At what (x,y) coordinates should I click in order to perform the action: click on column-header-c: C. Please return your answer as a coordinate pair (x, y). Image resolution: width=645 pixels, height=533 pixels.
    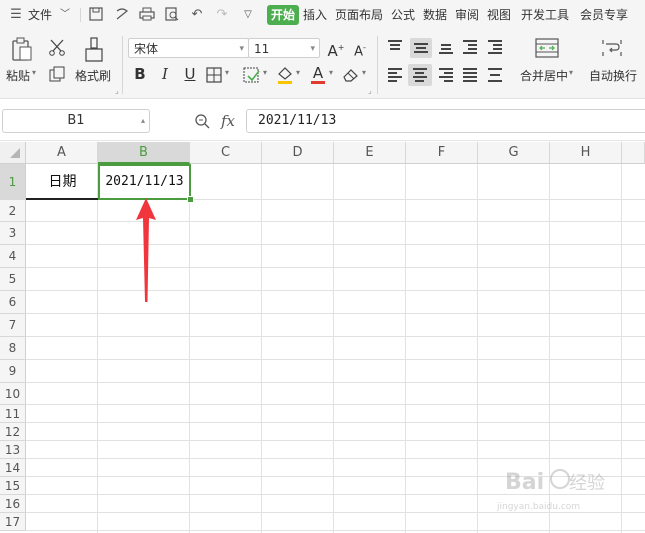
    Looking at the image, I should click on (226, 153).